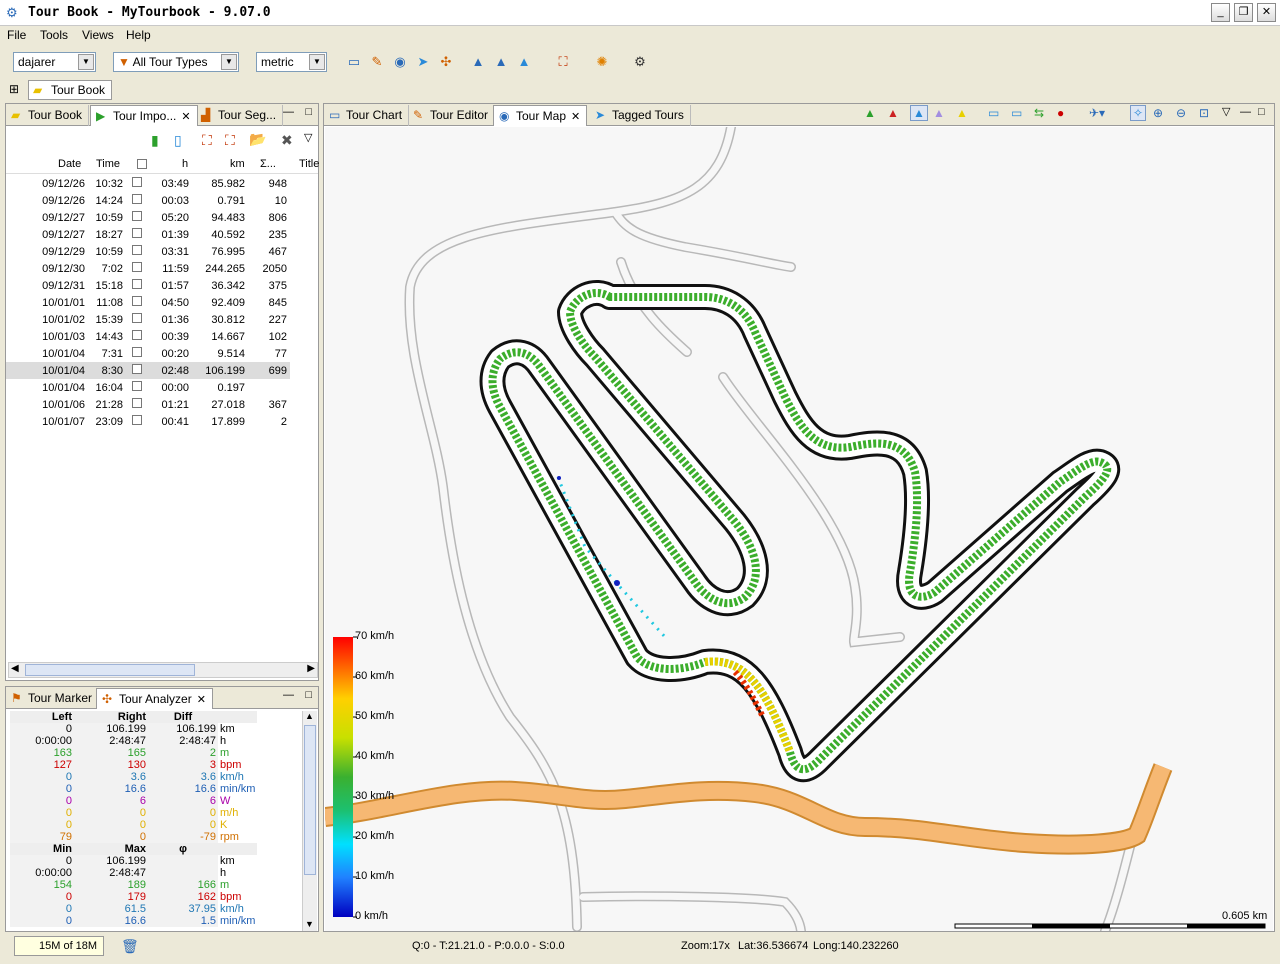 The image size is (1280, 964). Describe the element at coordinates (178, 140) in the screenshot. I see `battery-blue-icon: ▯` at that location.